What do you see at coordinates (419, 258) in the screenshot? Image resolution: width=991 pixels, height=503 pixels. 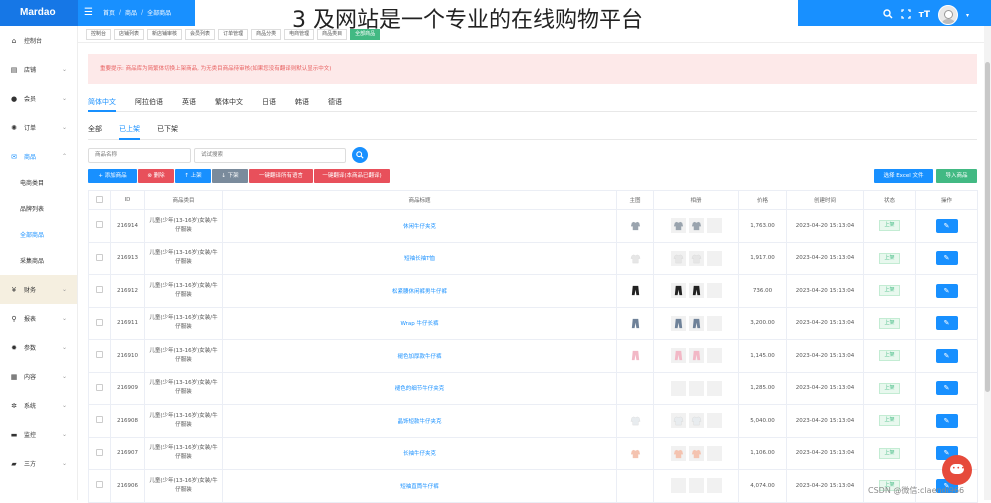 I see `cell-title: 短袖长袖T恤` at bounding box center [419, 258].